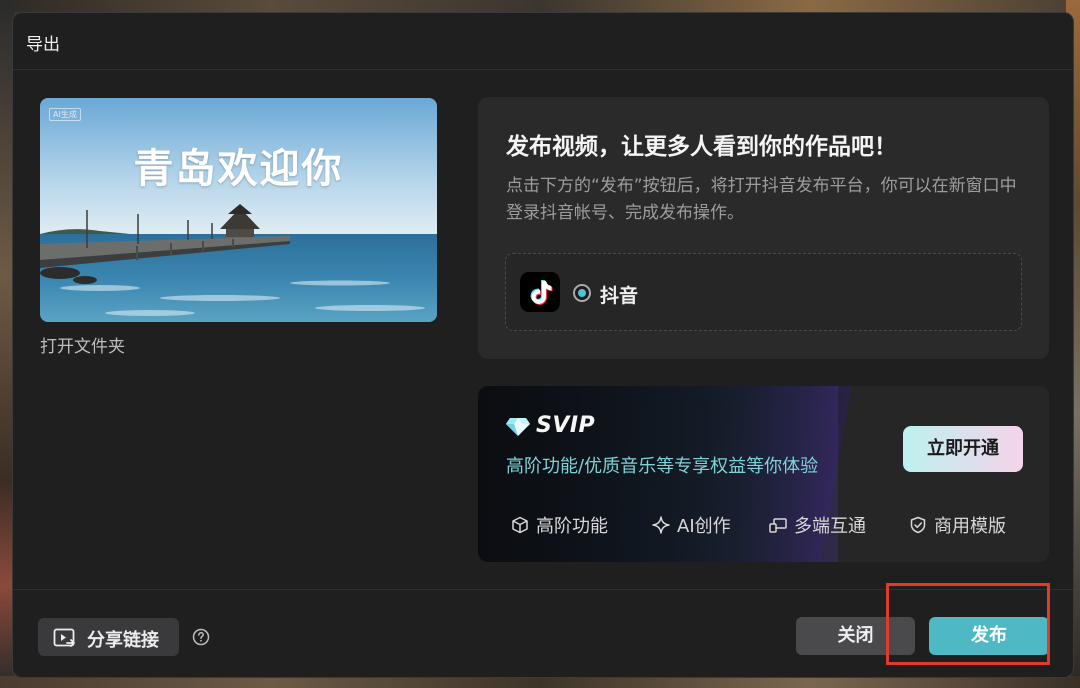  What do you see at coordinates (518, 427) in the screenshot?
I see `diamond-icon` at bounding box center [518, 427].